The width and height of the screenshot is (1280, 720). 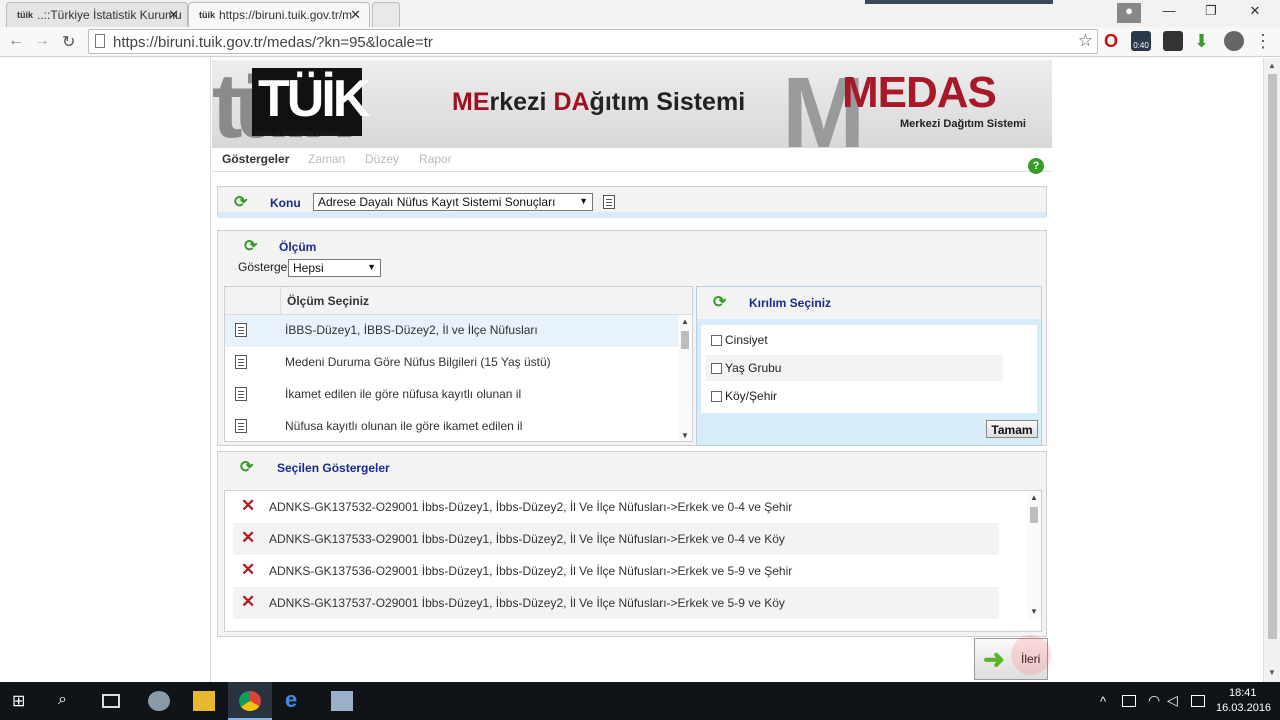 What do you see at coordinates (1114, 41) in the screenshot?
I see `opera-extension-icon: O` at bounding box center [1114, 41].